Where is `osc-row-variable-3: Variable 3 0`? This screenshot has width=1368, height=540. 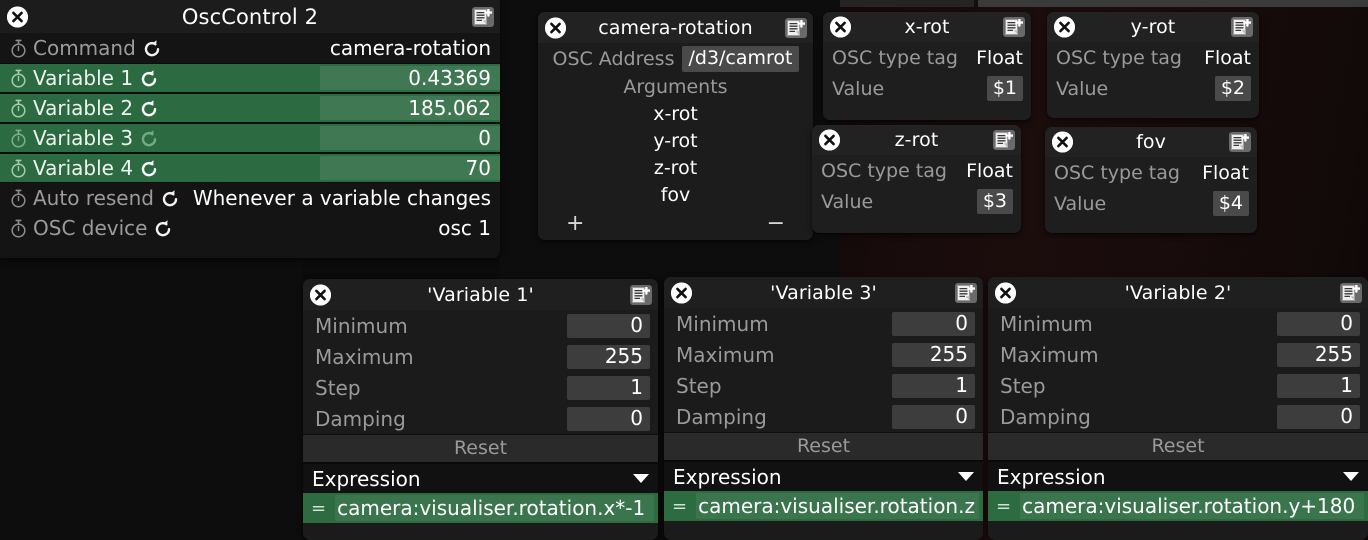 osc-row-variable-3: Variable 3 0 is located at coordinates (250, 138).